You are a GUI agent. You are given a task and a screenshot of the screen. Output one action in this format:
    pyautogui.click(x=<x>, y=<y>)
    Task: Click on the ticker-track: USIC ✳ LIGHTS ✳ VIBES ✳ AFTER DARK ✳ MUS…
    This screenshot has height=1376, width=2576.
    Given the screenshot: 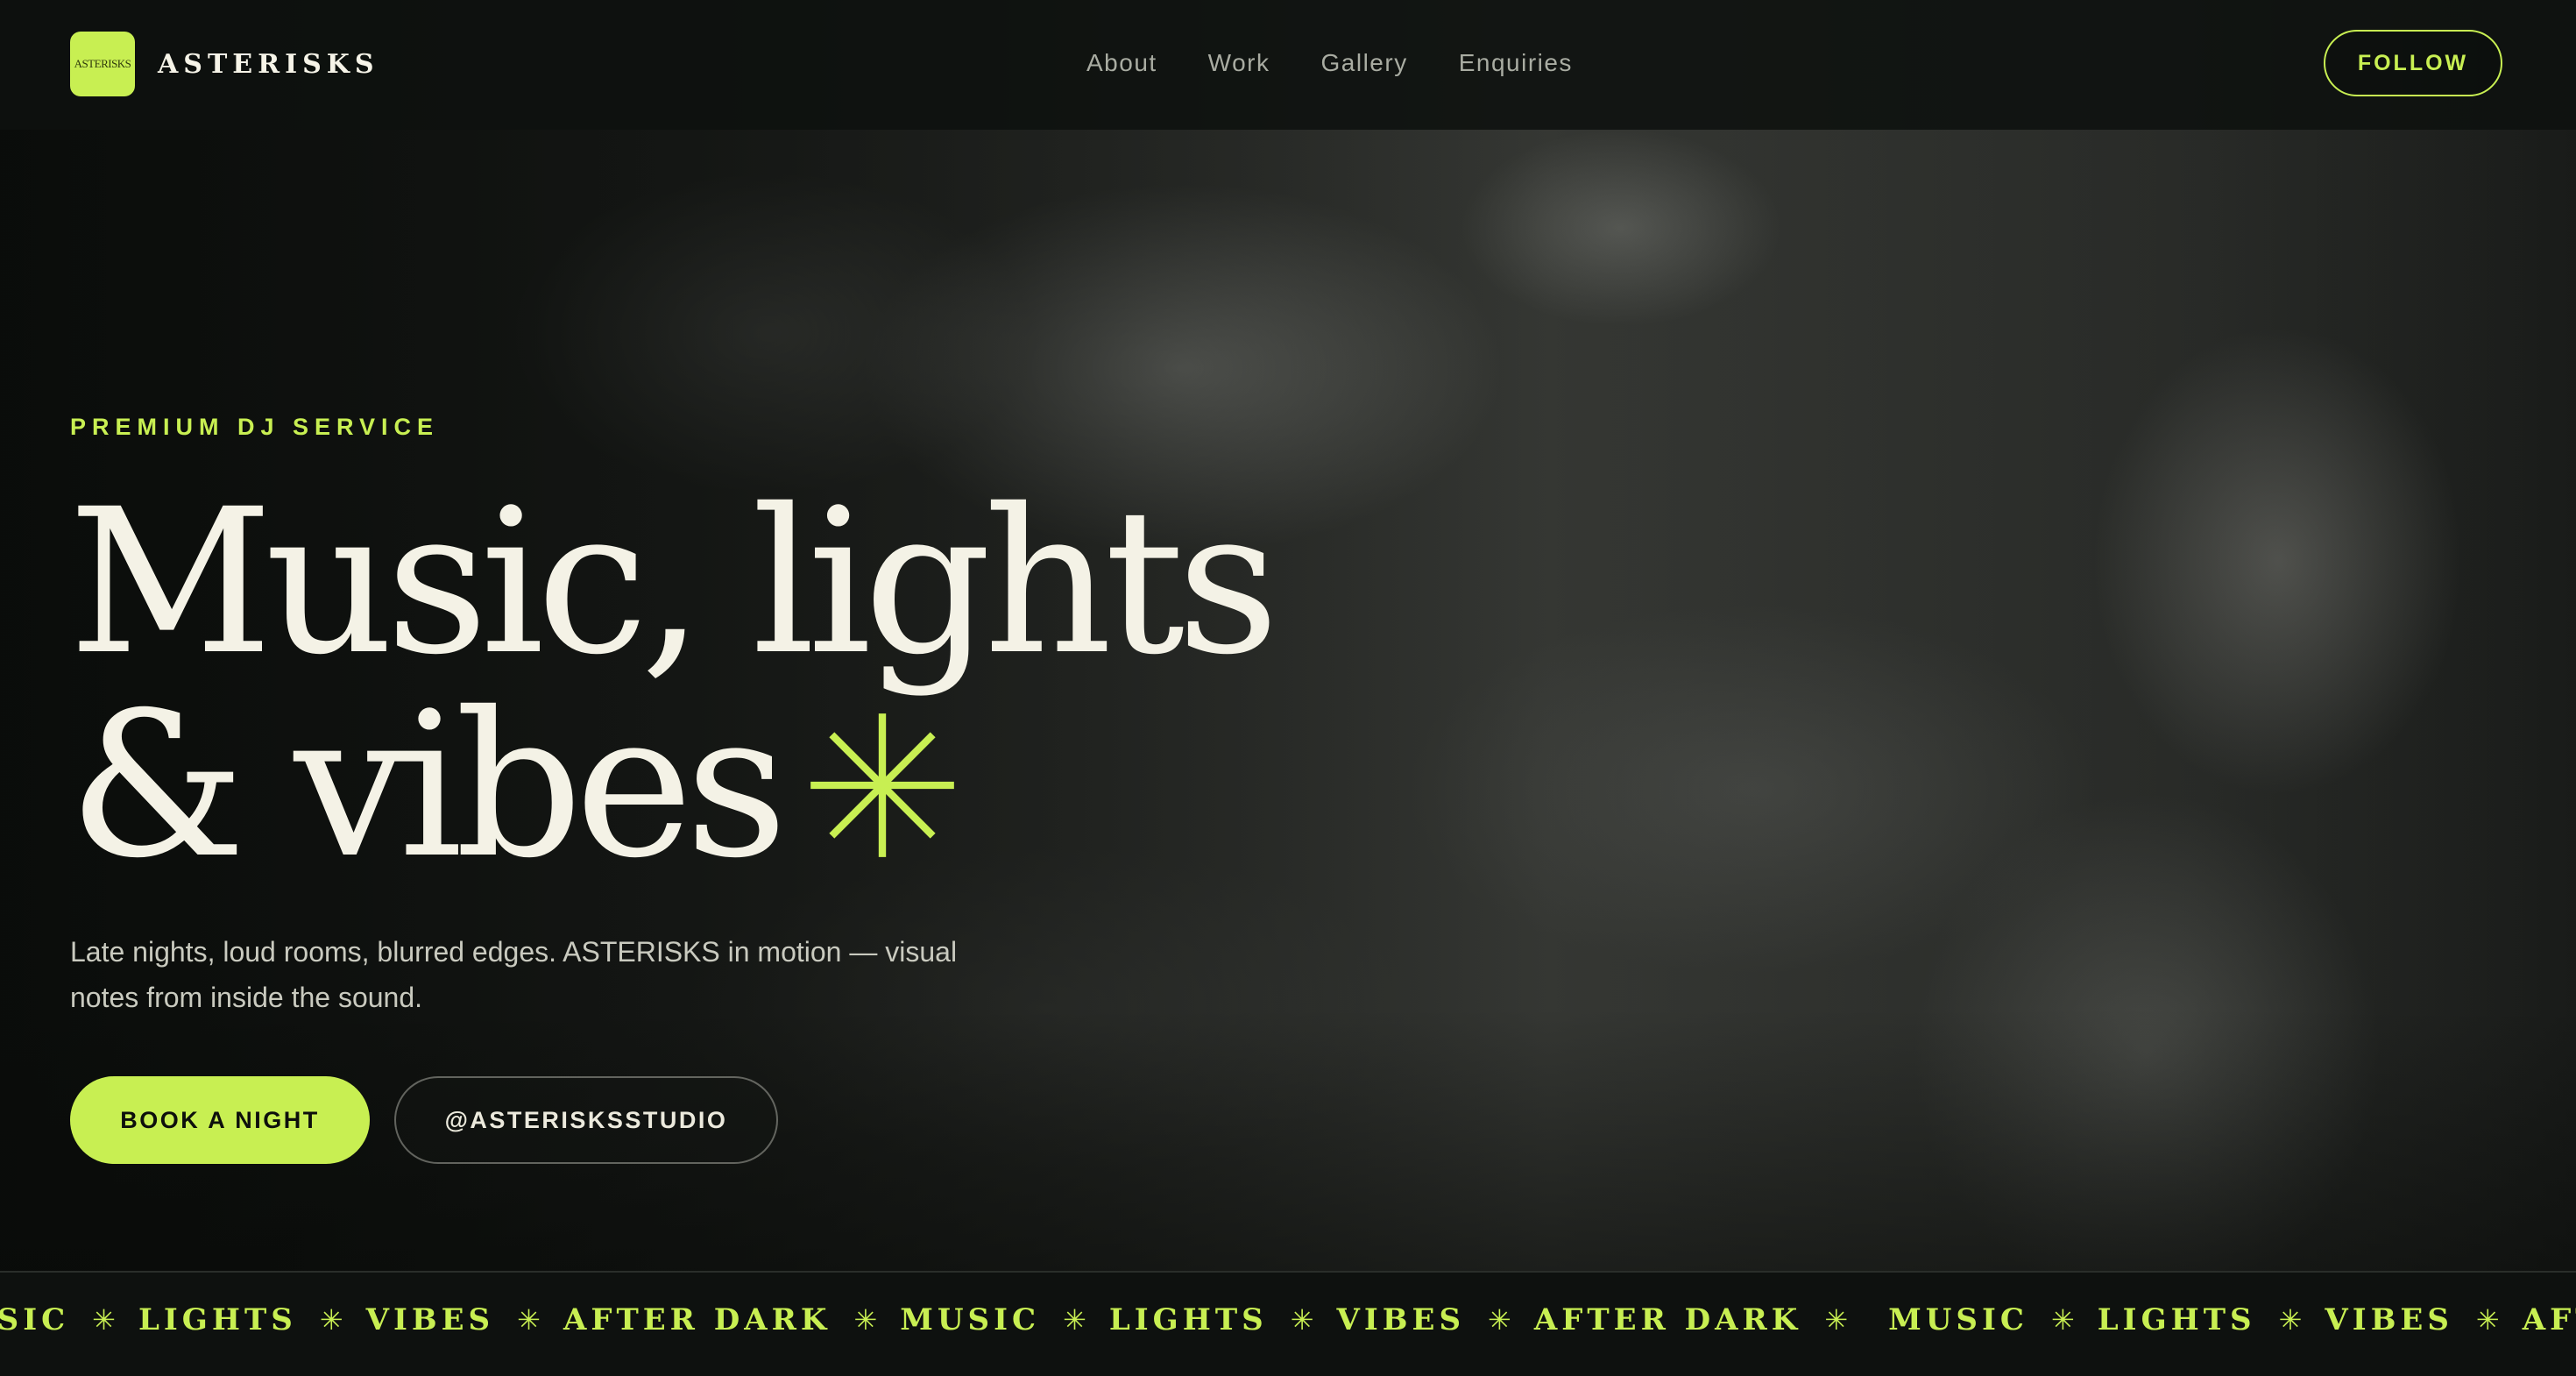 What is the action you would take?
    pyautogui.click(x=1288, y=1320)
    